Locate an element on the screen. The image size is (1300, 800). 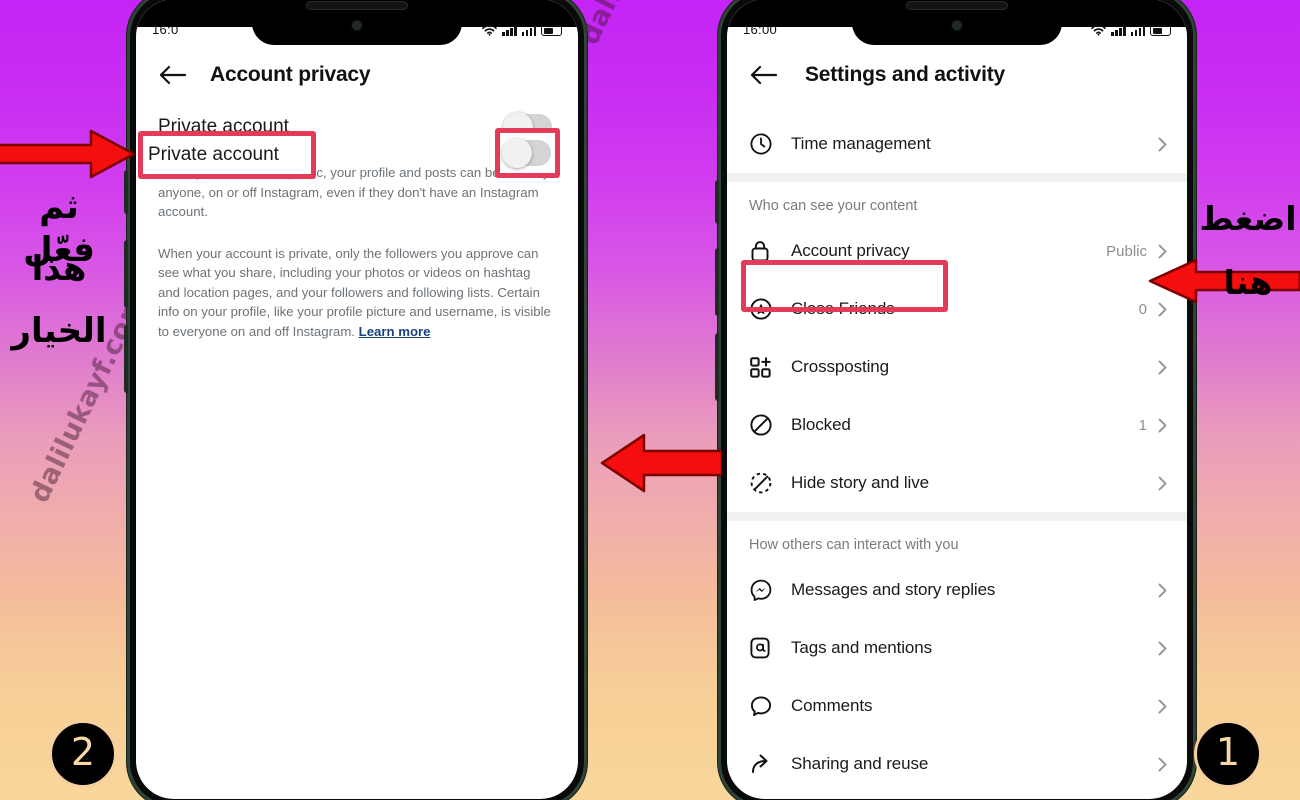
step-badge-2-number: 2 is located at coordinates (83, 752).